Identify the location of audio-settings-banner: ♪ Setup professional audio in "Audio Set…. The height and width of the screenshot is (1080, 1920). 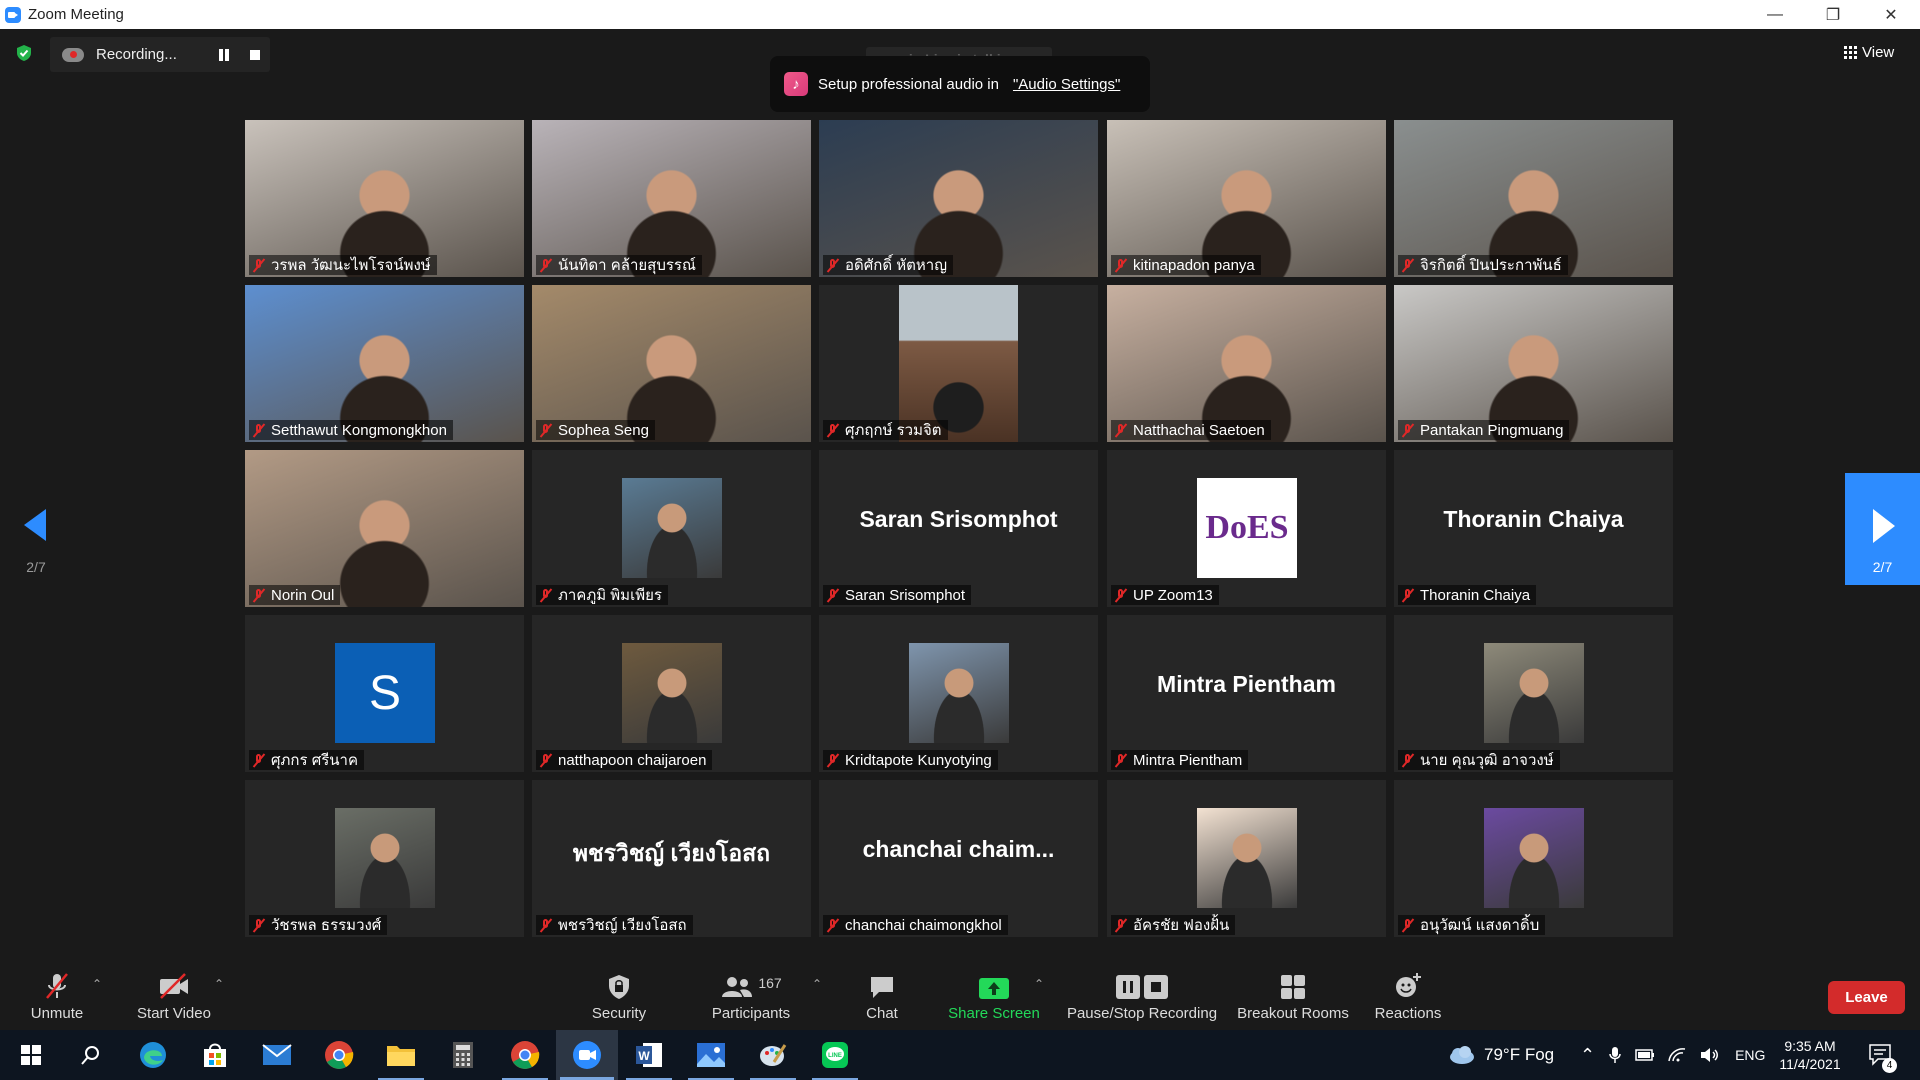
(960, 84).